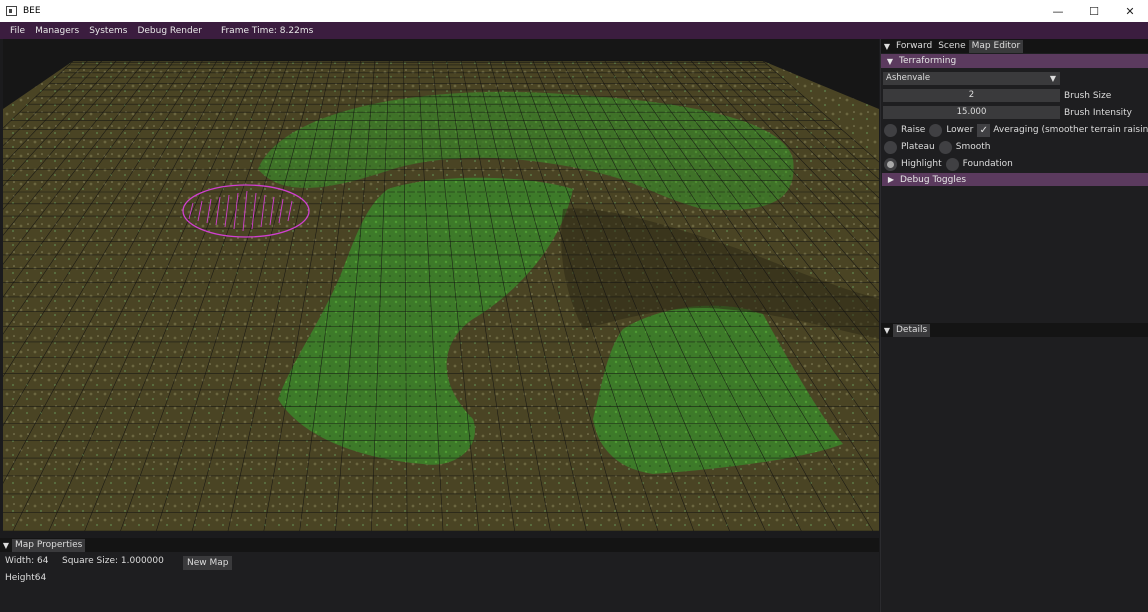 This screenshot has width=1148, height=612. Describe the element at coordinates (996, 46) in the screenshot. I see `tab-map-editor: Map Editor` at that location.